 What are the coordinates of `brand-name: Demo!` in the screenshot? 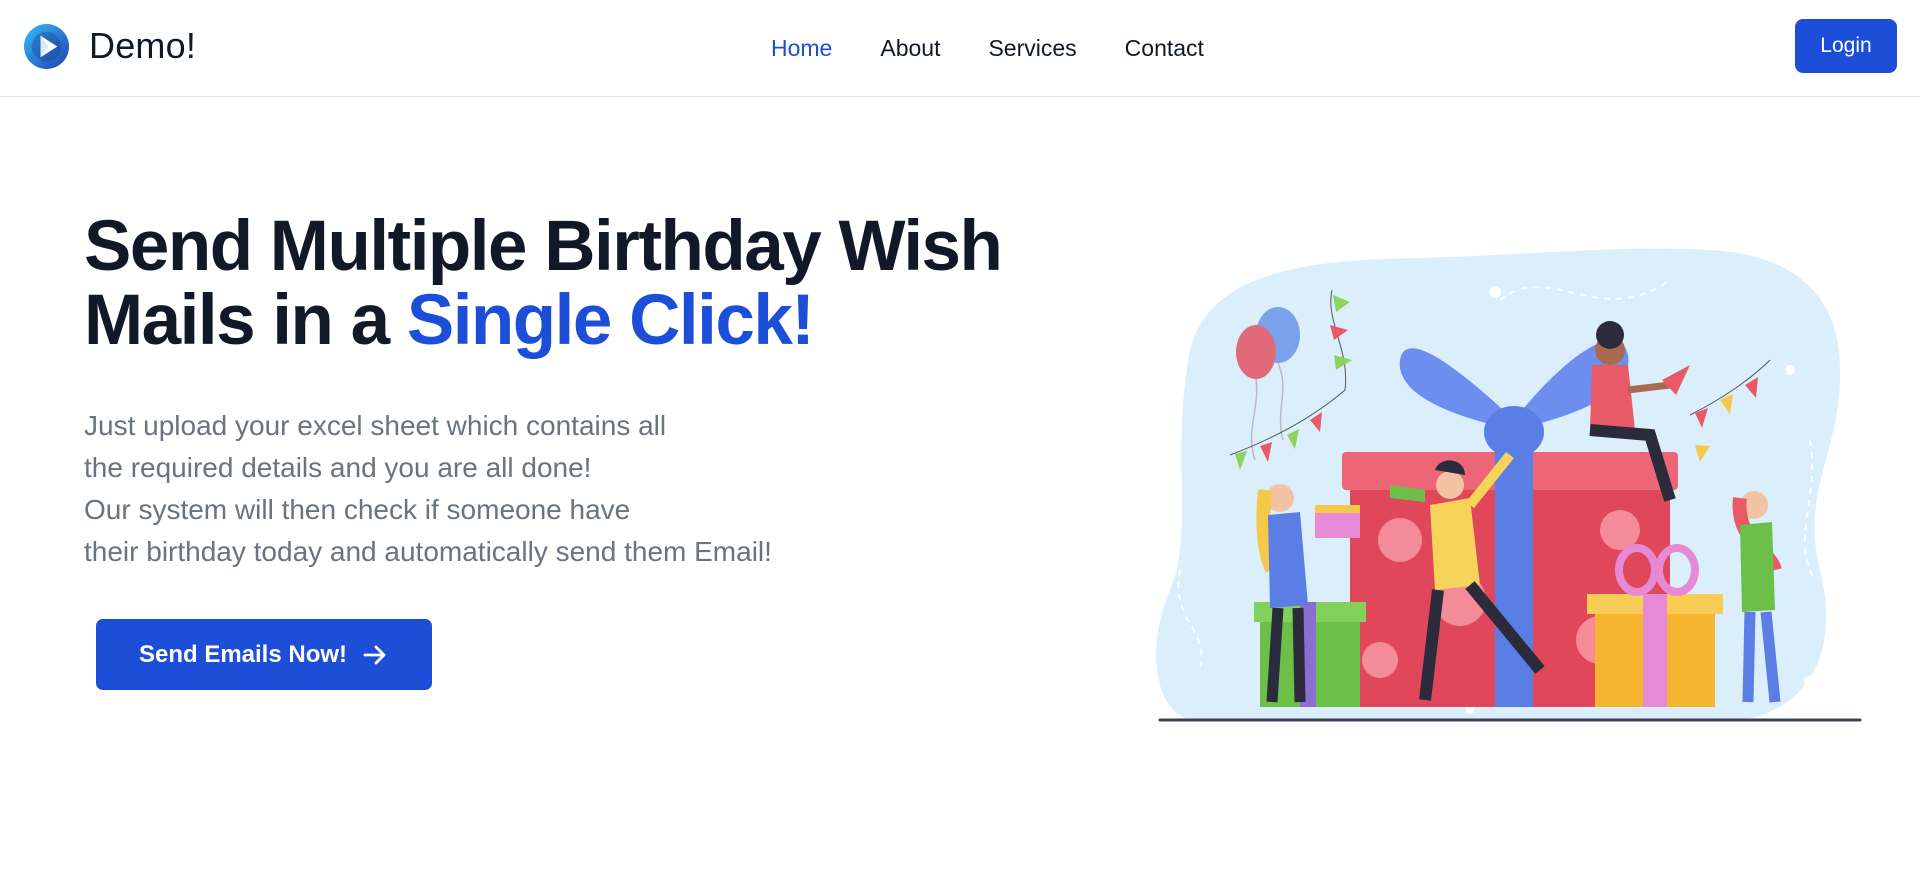 It's located at (143, 45).